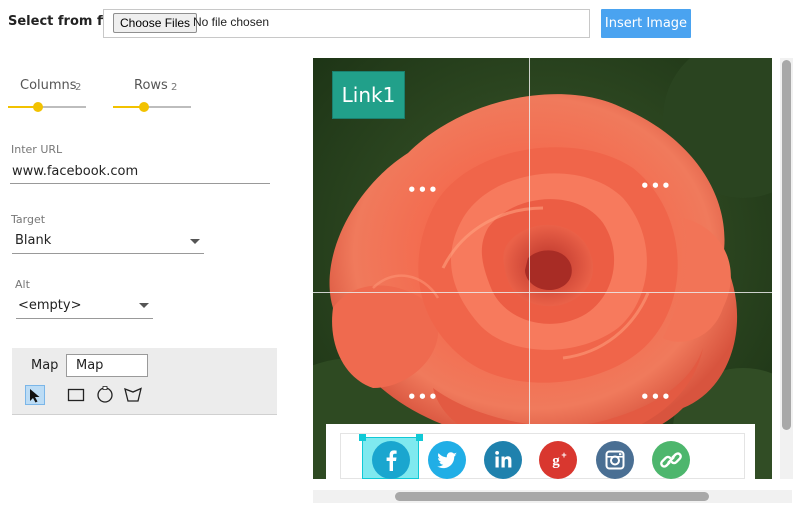 This screenshot has width=800, height=516. I want to click on map-label: Map, so click(45, 365).